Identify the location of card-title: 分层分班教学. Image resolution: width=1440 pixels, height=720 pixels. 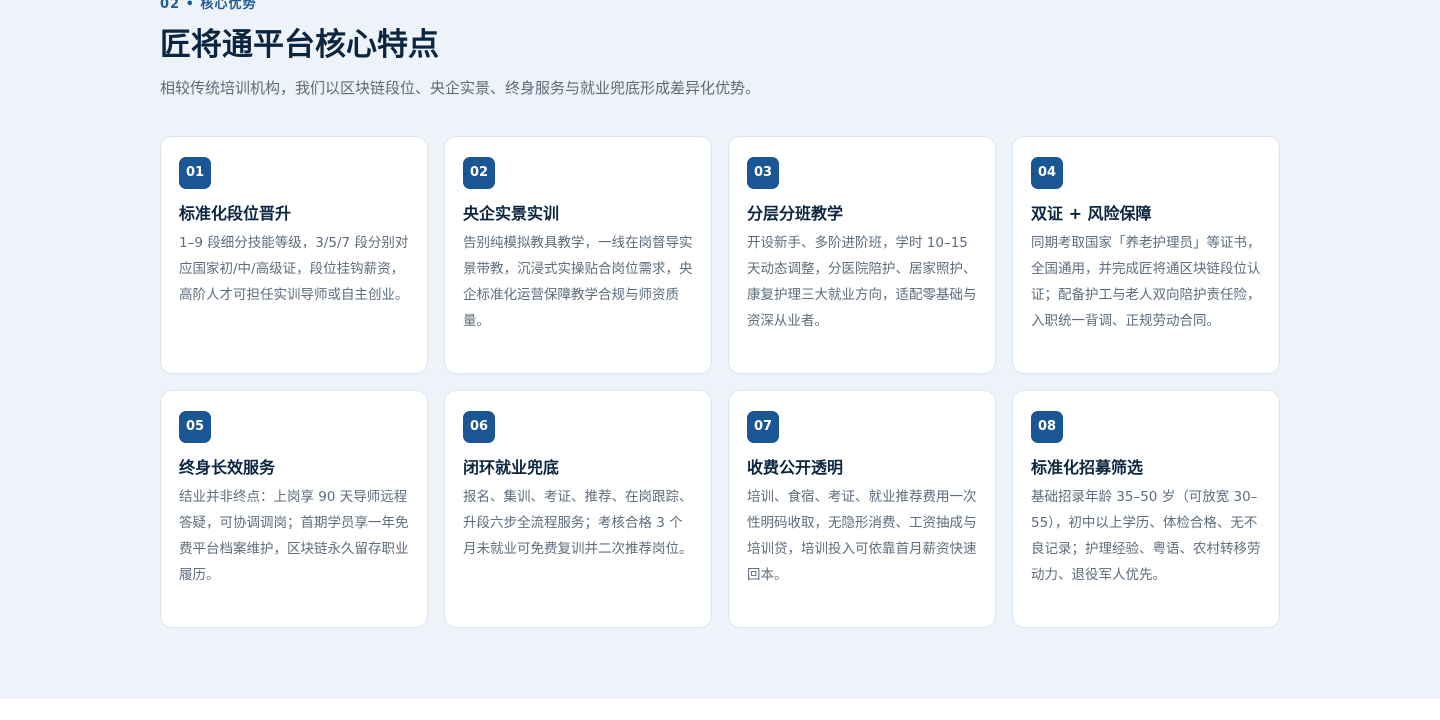
(795, 213).